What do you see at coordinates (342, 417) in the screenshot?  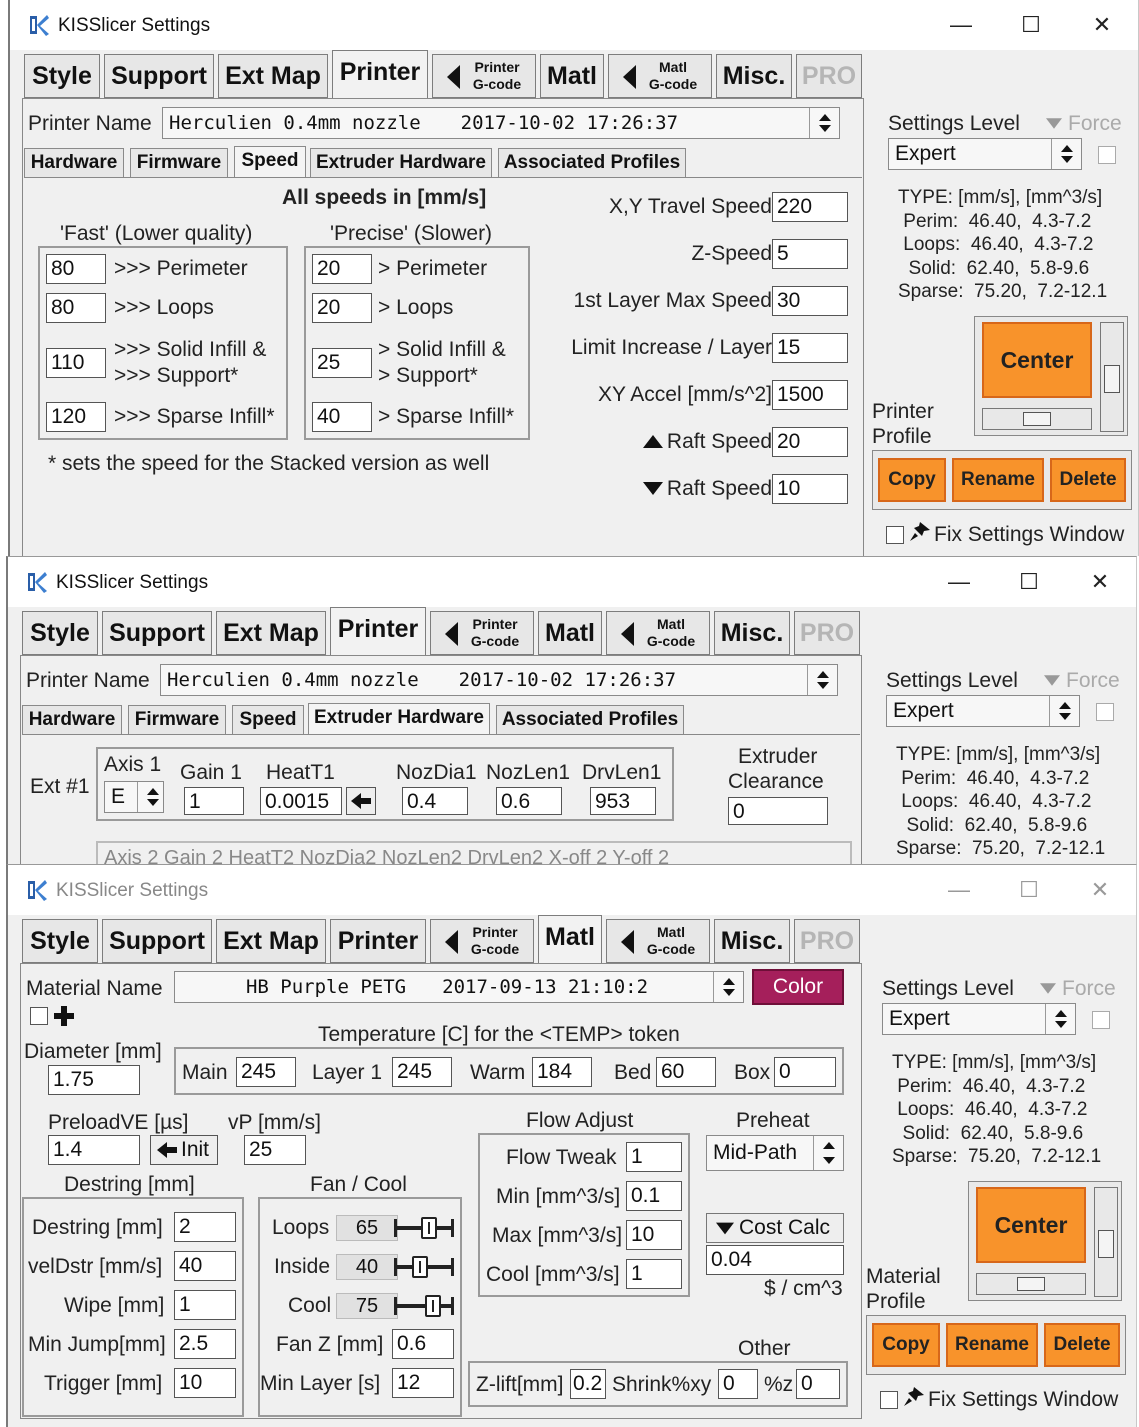 I see `precise-sparse-input: 40` at bounding box center [342, 417].